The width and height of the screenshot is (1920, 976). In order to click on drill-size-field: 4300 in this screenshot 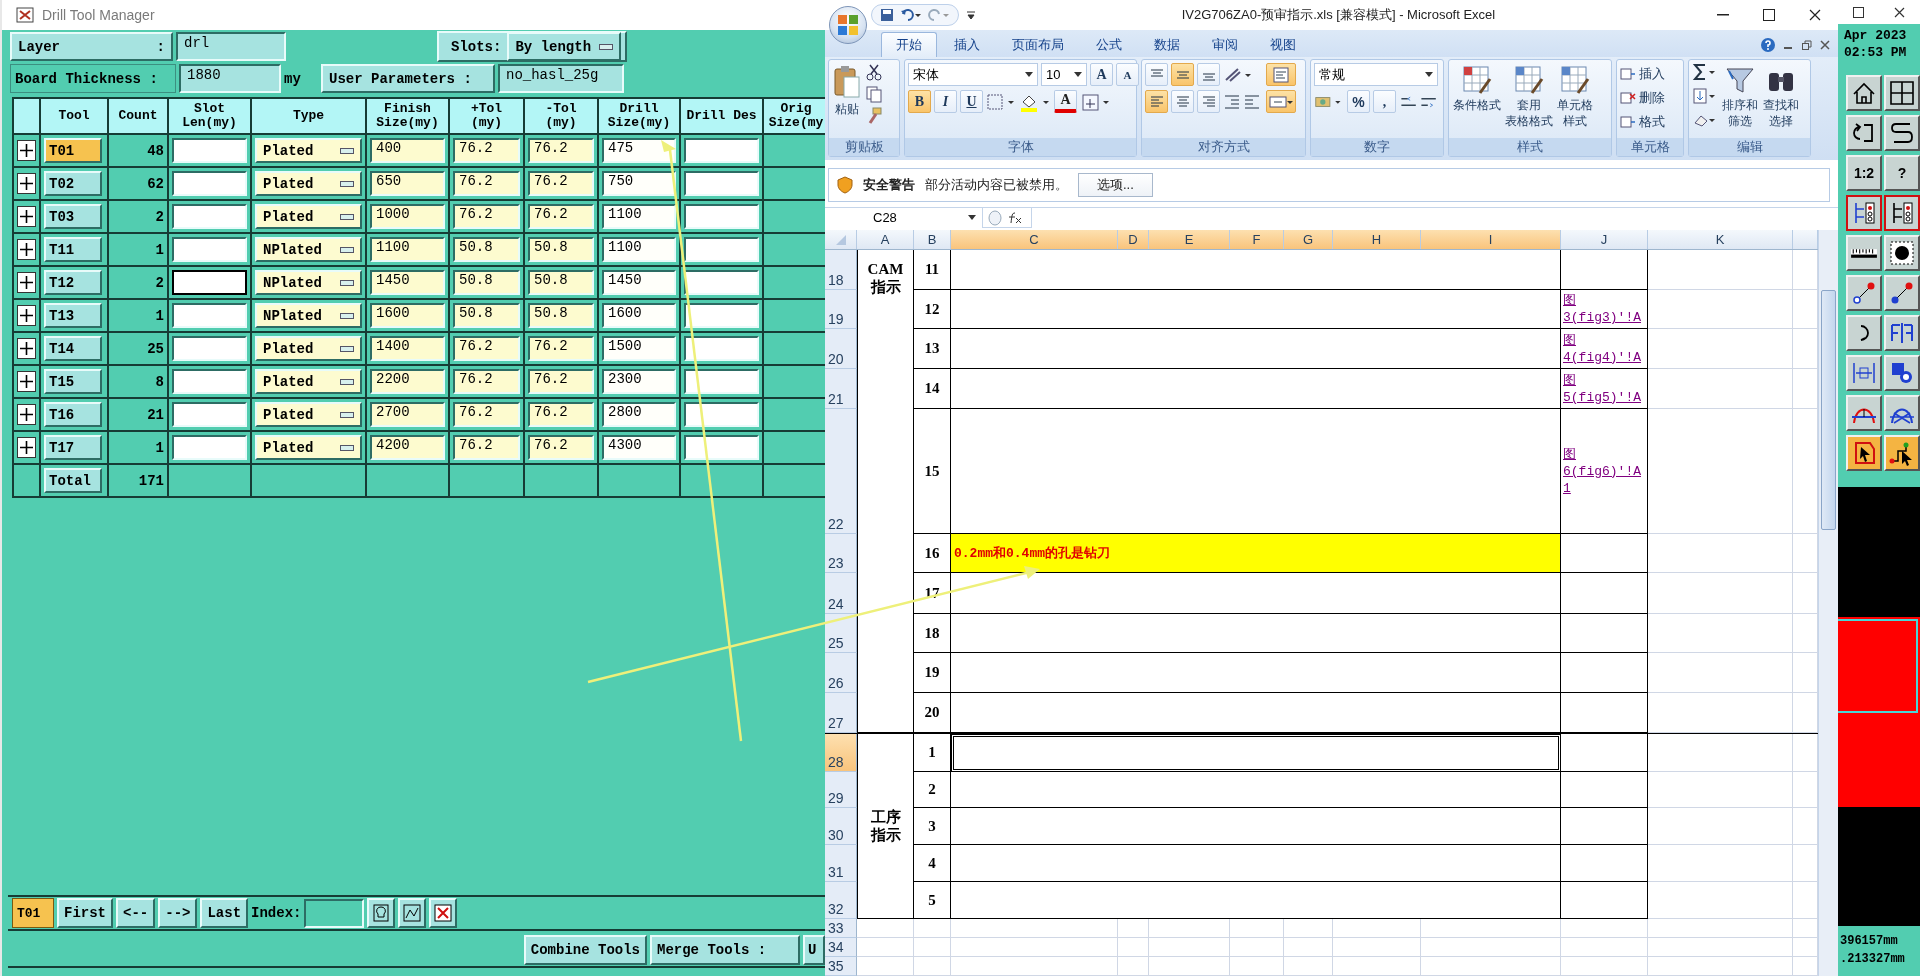, I will do `click(639, 447)`.